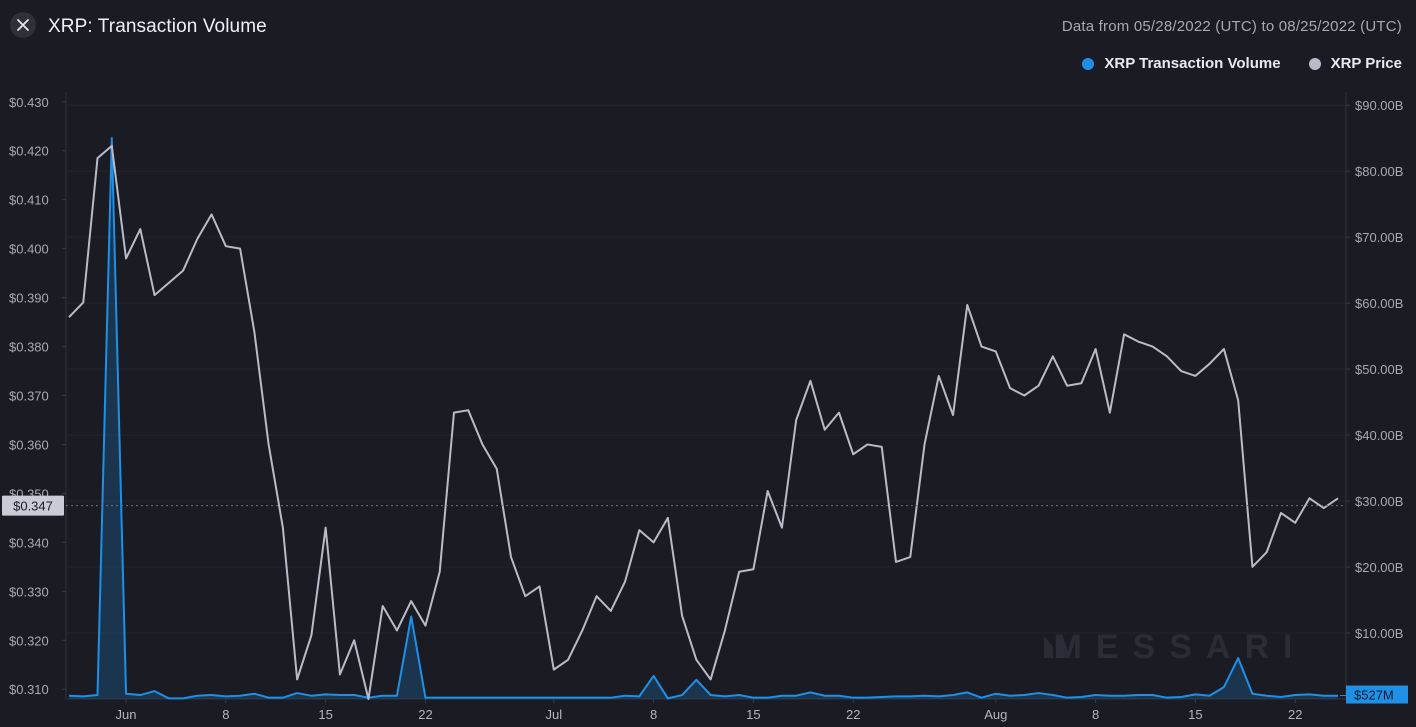  Describe the element at coordinates (29, 200) in the screenshot. I see `left-tick-label-10: $0.410` at that location.